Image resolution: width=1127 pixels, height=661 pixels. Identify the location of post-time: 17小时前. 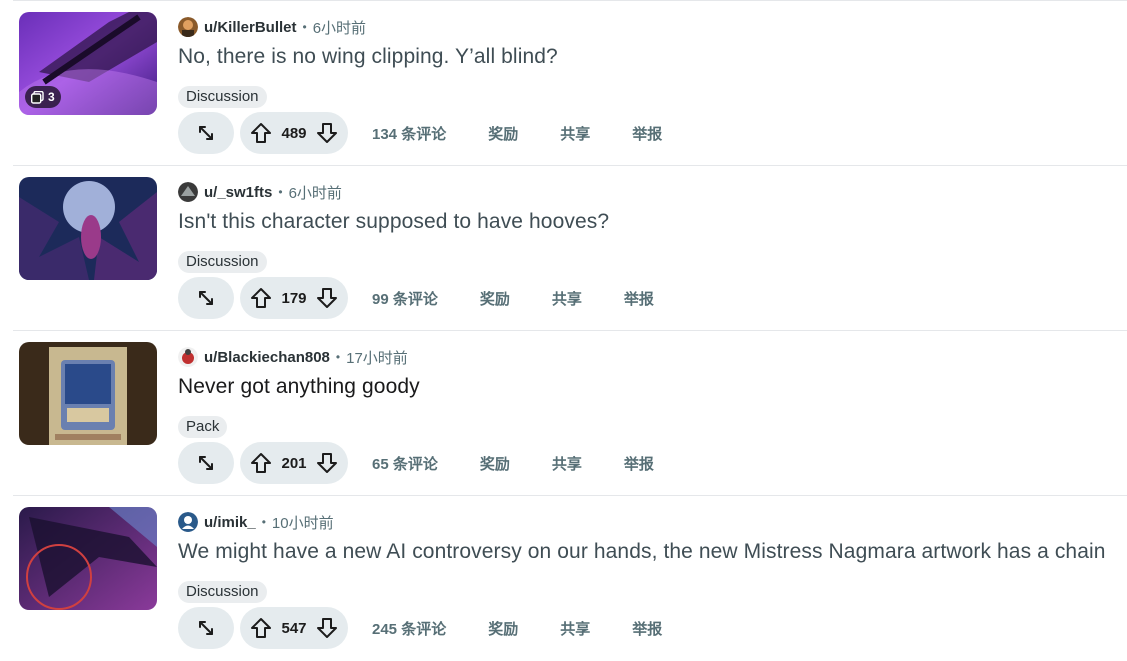
(377, 358).